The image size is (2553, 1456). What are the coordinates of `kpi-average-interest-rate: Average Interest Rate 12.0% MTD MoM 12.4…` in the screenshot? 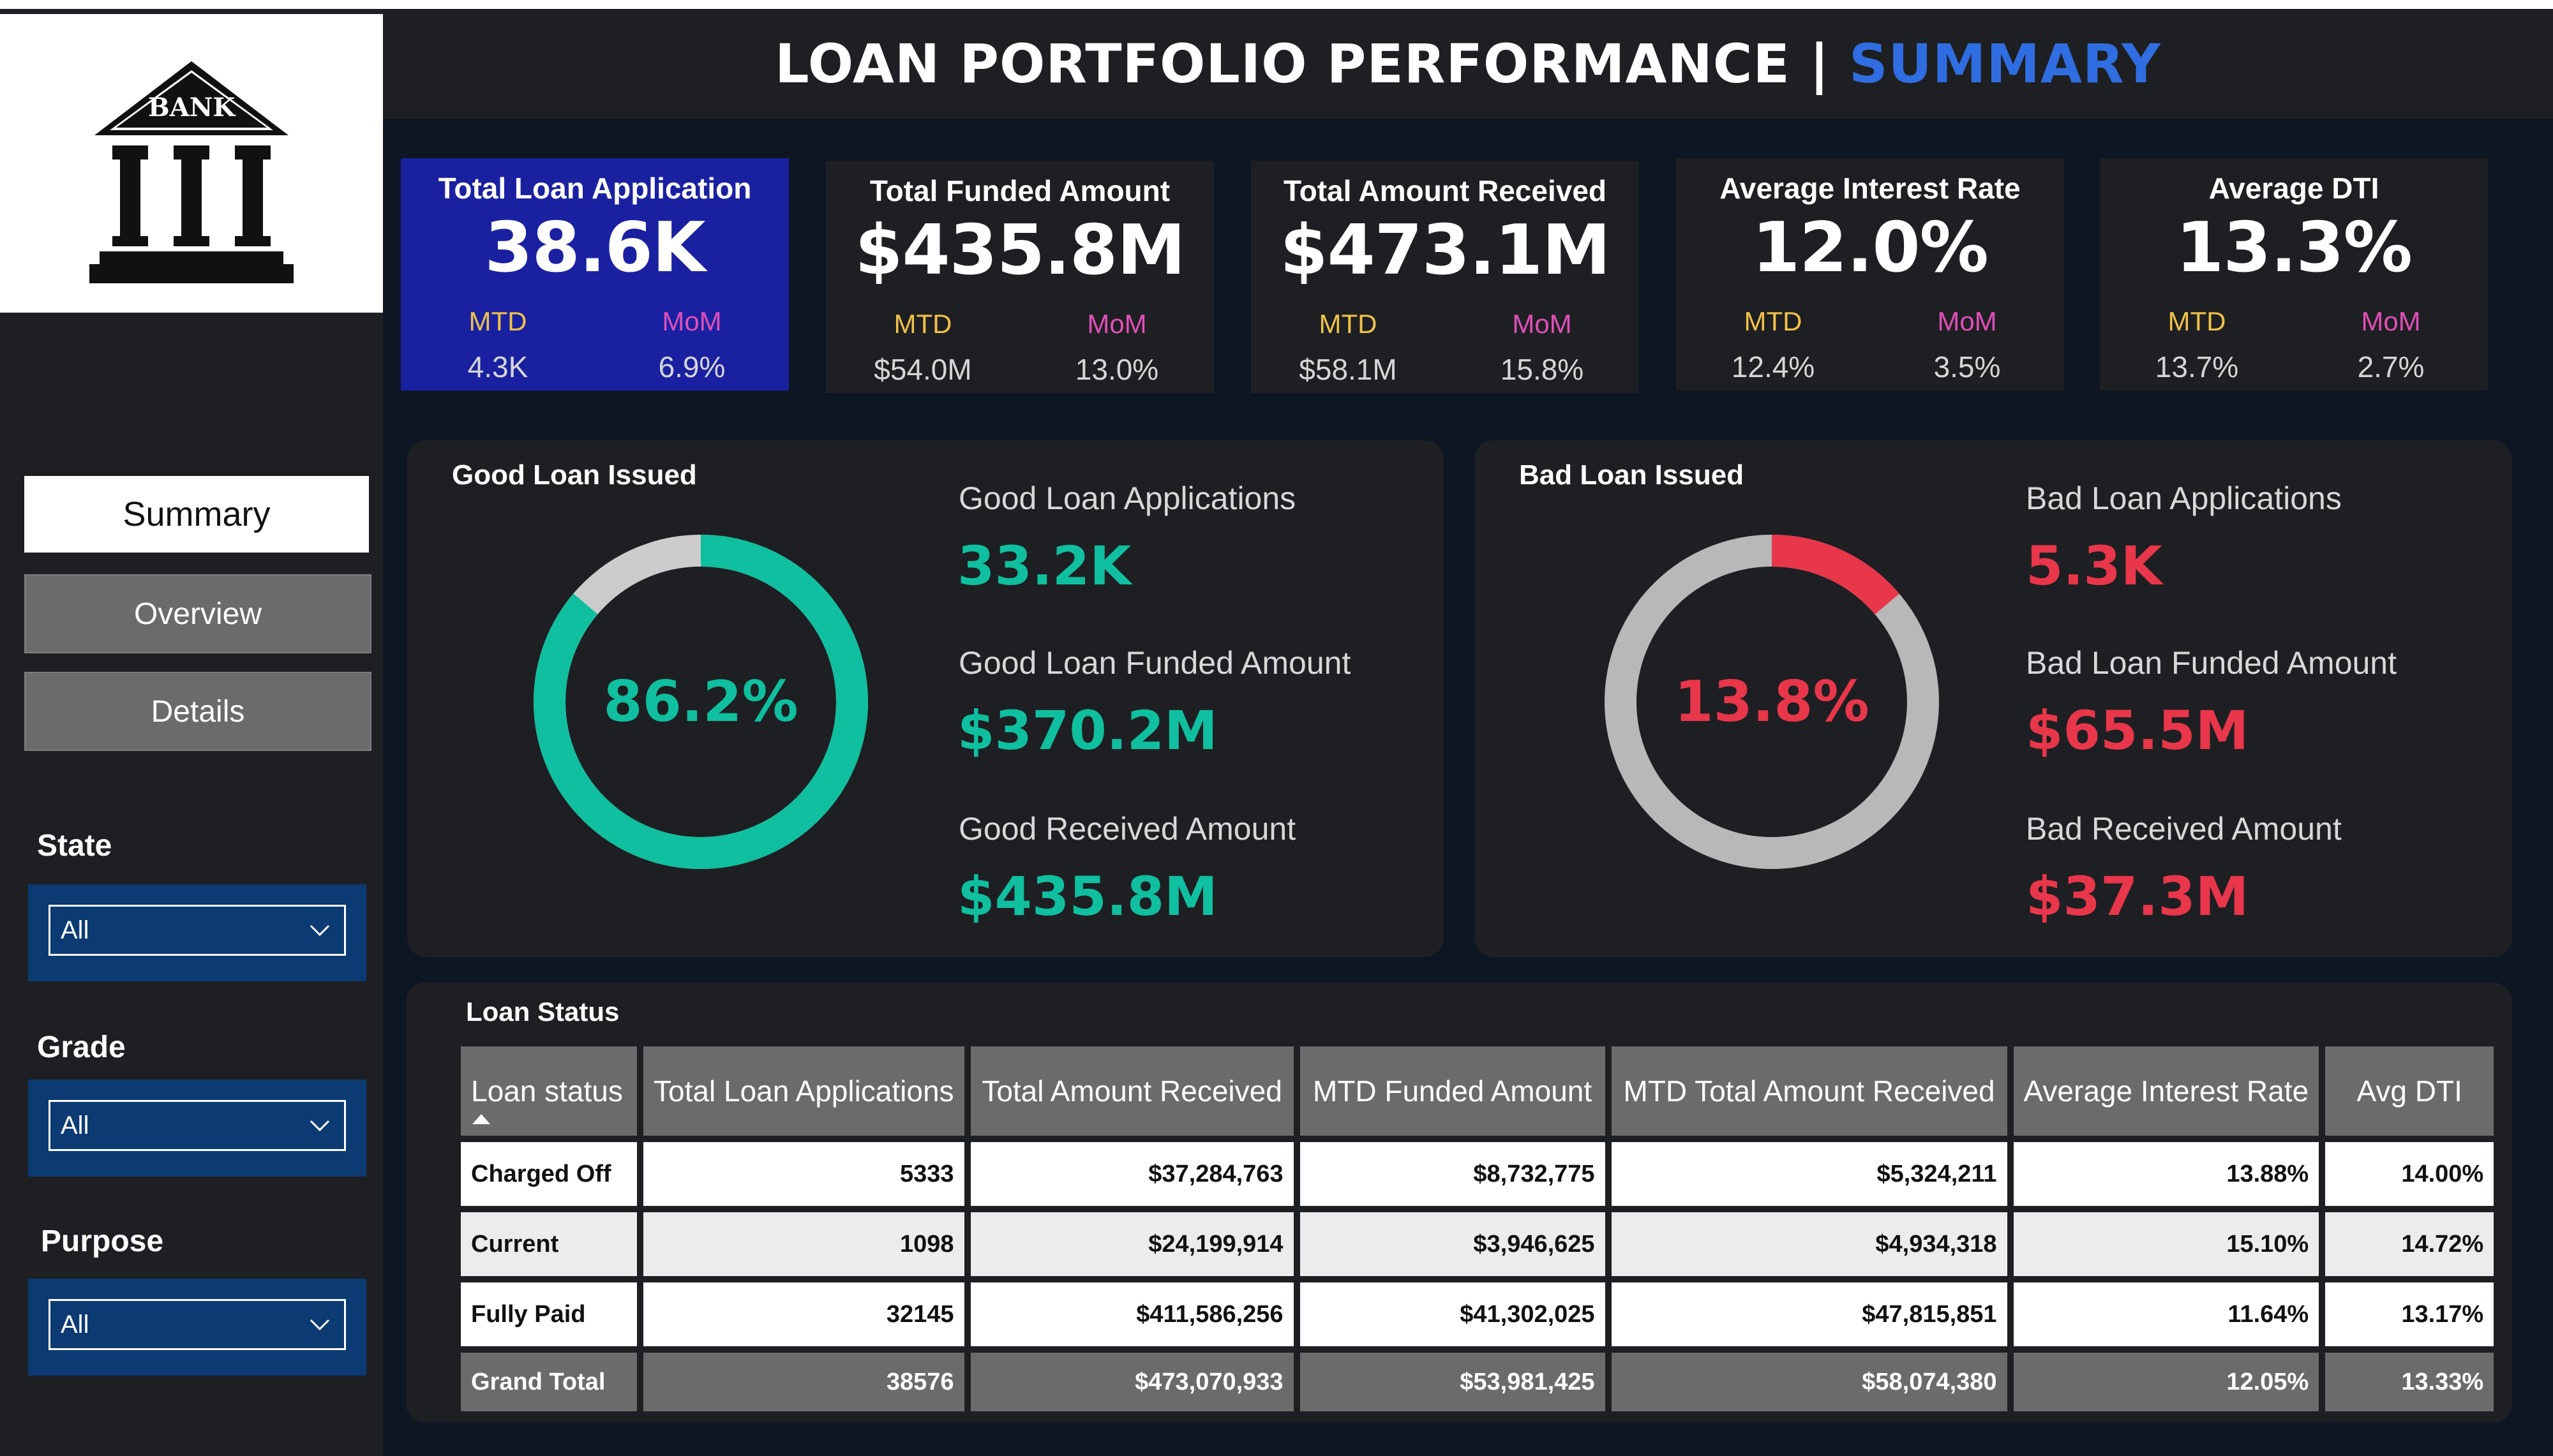 It's located at (1870, 274).